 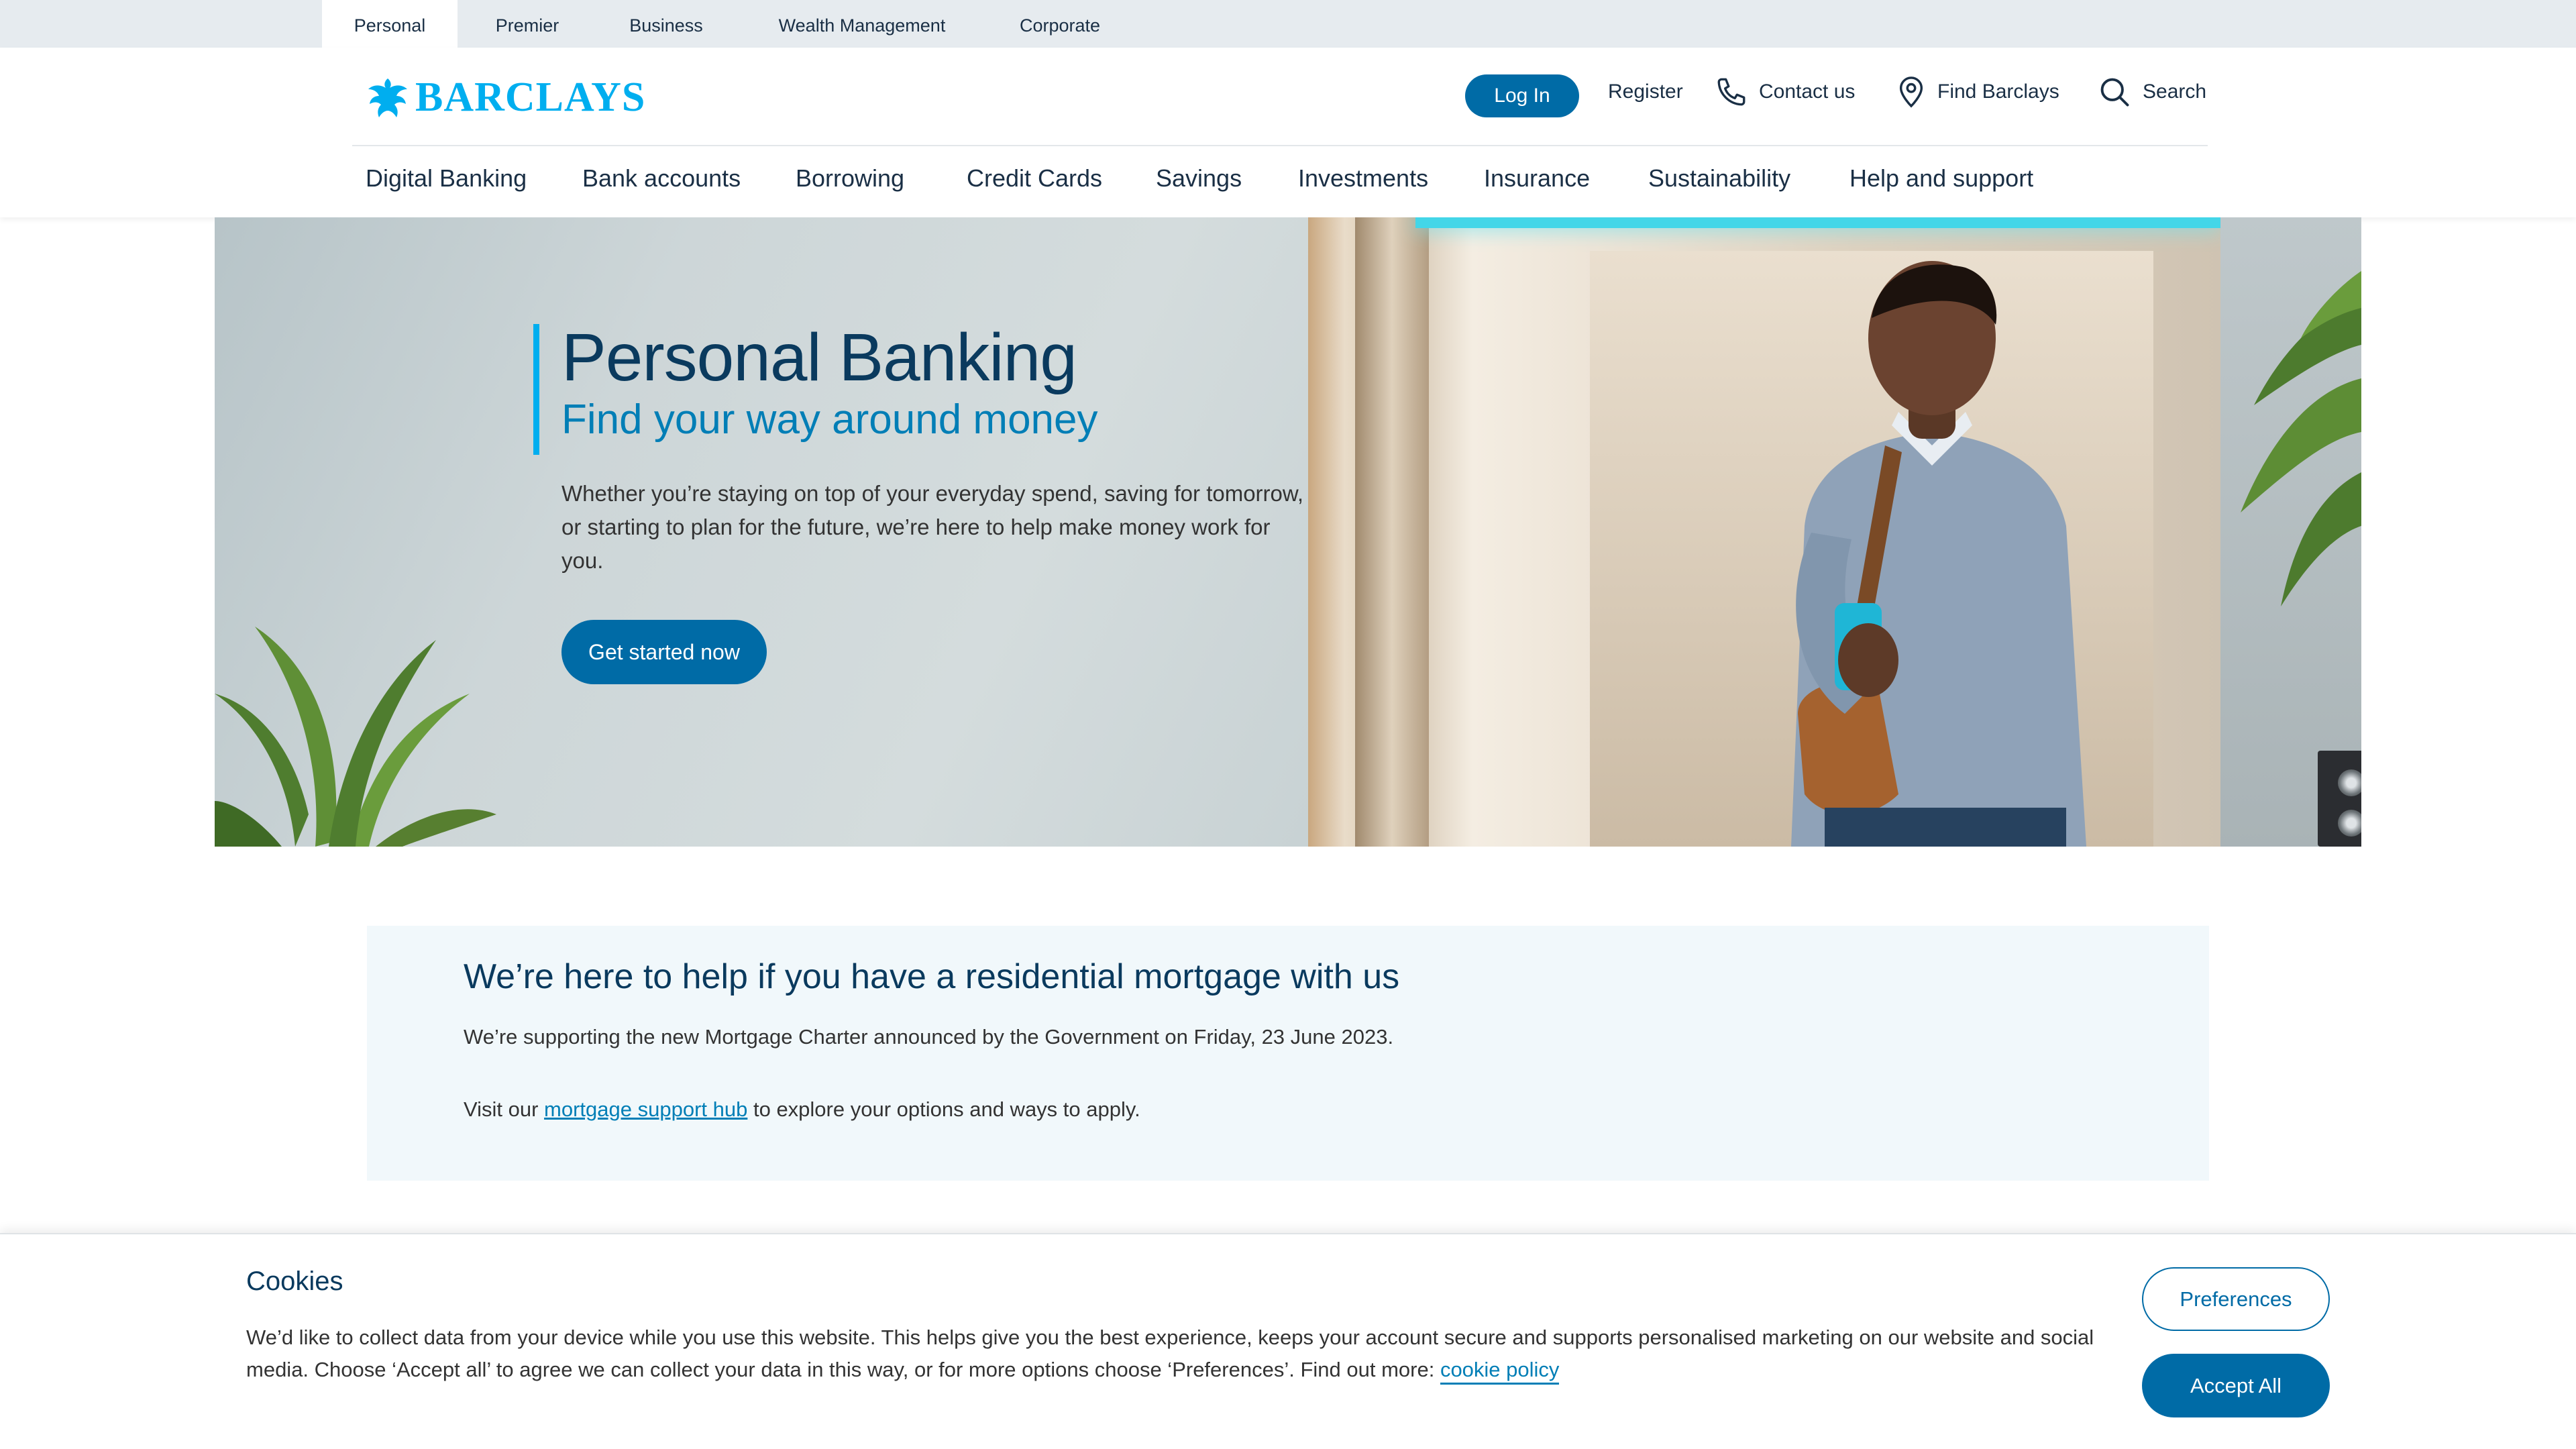 What do you see at coordinates (1537, 178) in the screenshot?
I see `nav-insurance: Insurance` at bounding box center [1537, 178].